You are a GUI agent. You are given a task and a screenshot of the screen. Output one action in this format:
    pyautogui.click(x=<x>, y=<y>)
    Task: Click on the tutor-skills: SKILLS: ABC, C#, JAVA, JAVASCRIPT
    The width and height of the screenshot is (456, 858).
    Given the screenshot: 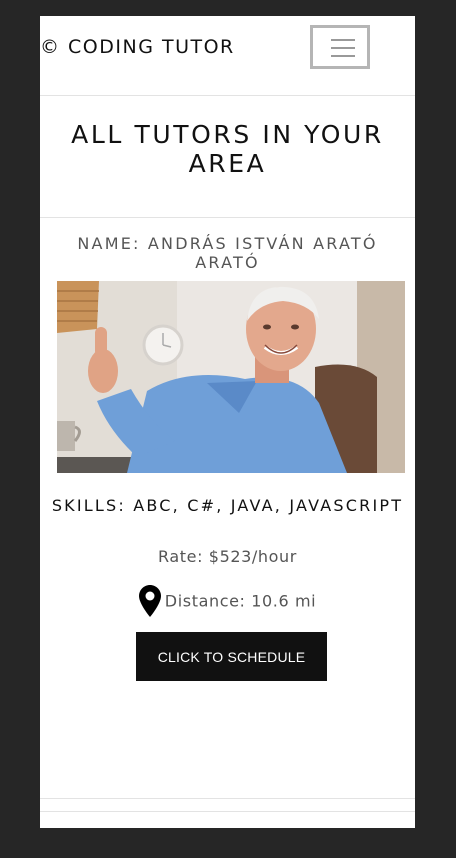 What is the action you would take?
    pyautogui.click(x=227, y=505)
    